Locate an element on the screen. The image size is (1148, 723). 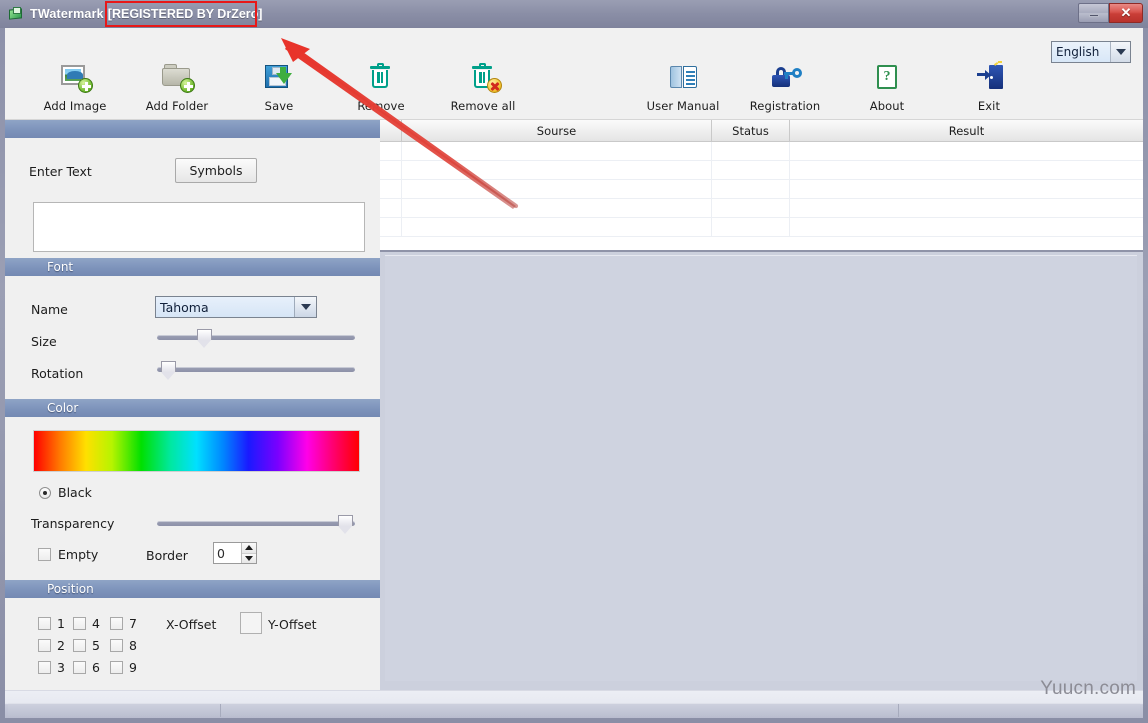
table-col-sourse: Sourse is located at coordinates (557, 130).